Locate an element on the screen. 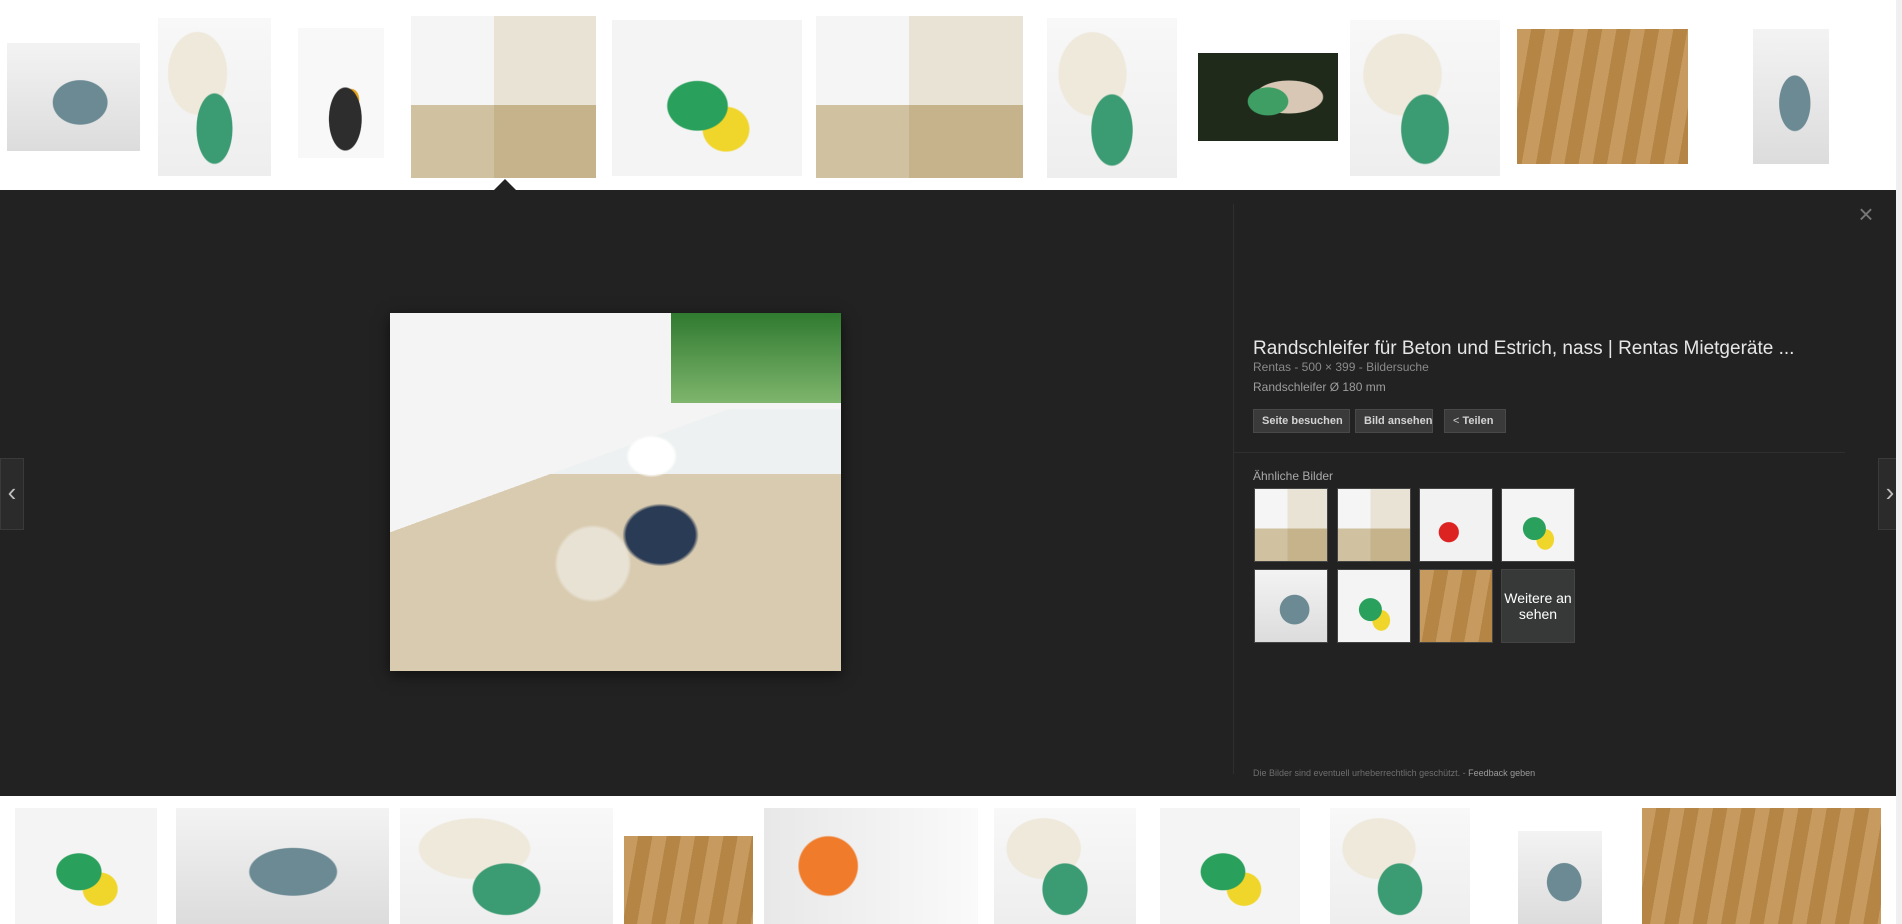 The height and width of the screenshot is (924, 1902). preview-description: Randschleifer Ø 180 mm is located at coordinates (1319, 387).